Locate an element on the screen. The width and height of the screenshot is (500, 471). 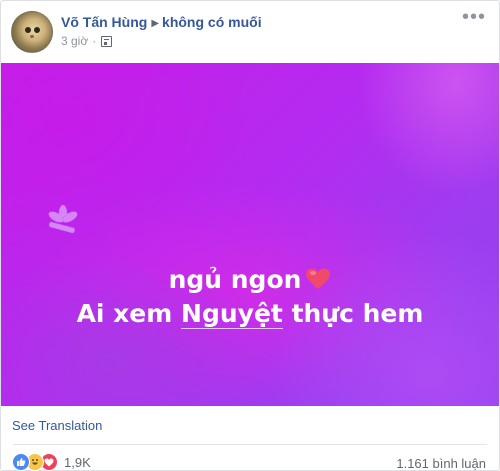
line2-suffix: thực hem is located at coordinates (353, 313).